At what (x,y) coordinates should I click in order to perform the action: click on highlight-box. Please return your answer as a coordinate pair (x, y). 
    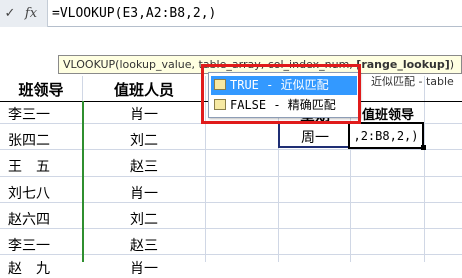
    Looking at the image, I should click on (281, 94).